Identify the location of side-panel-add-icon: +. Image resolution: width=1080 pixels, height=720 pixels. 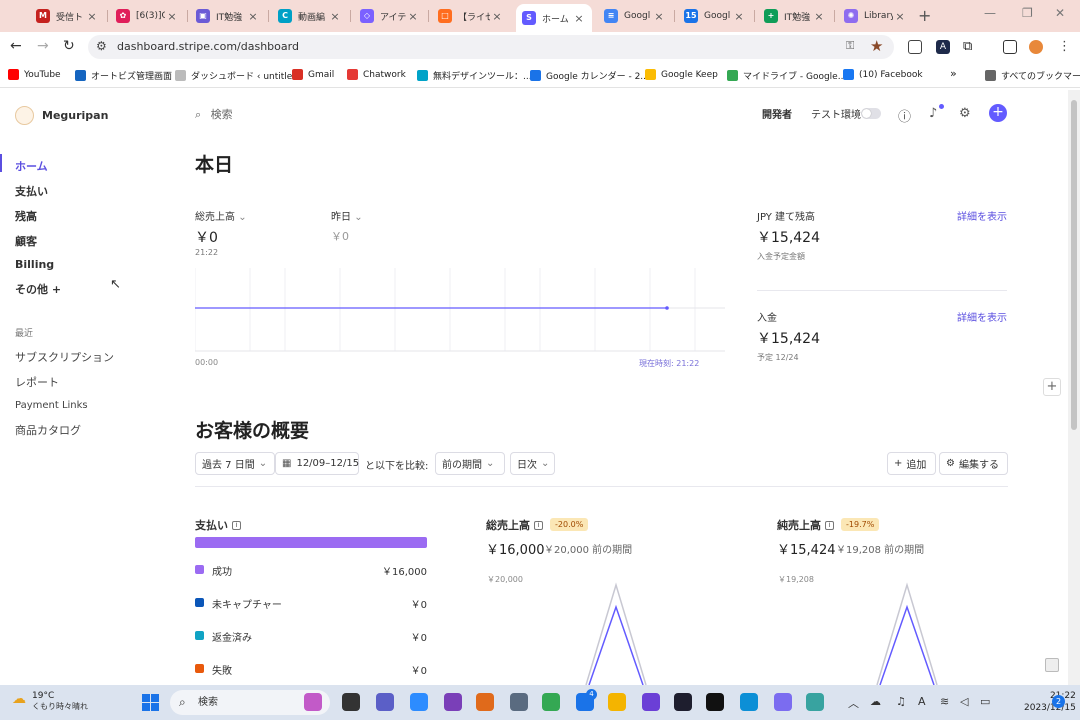
(1052, 387).